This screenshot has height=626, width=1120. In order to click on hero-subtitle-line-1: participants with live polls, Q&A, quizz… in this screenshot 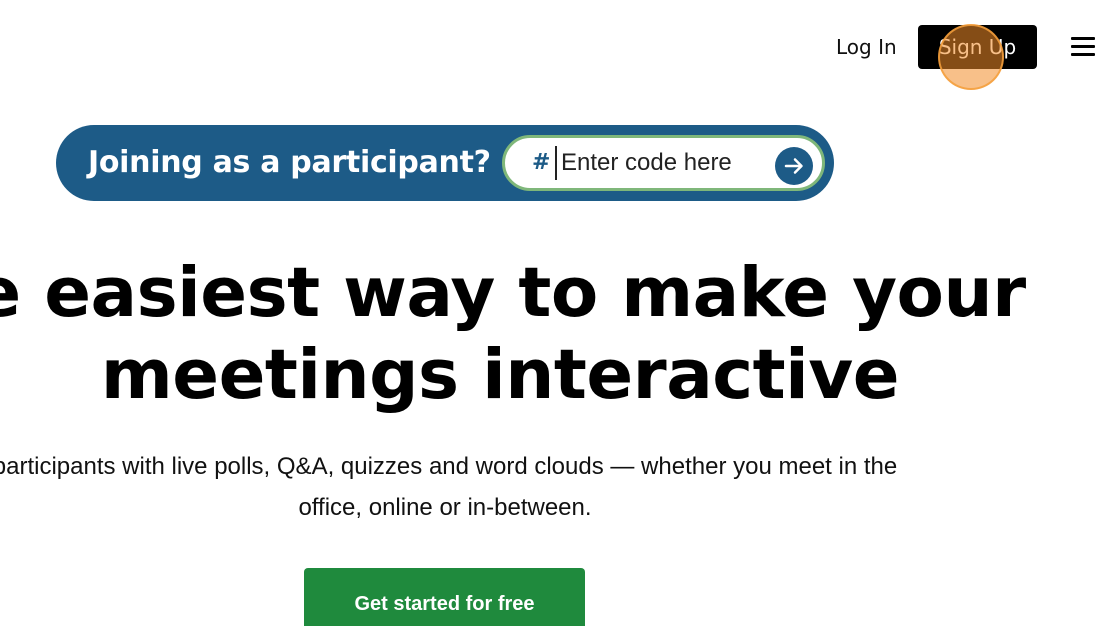, I will do `click(449, 466)`.